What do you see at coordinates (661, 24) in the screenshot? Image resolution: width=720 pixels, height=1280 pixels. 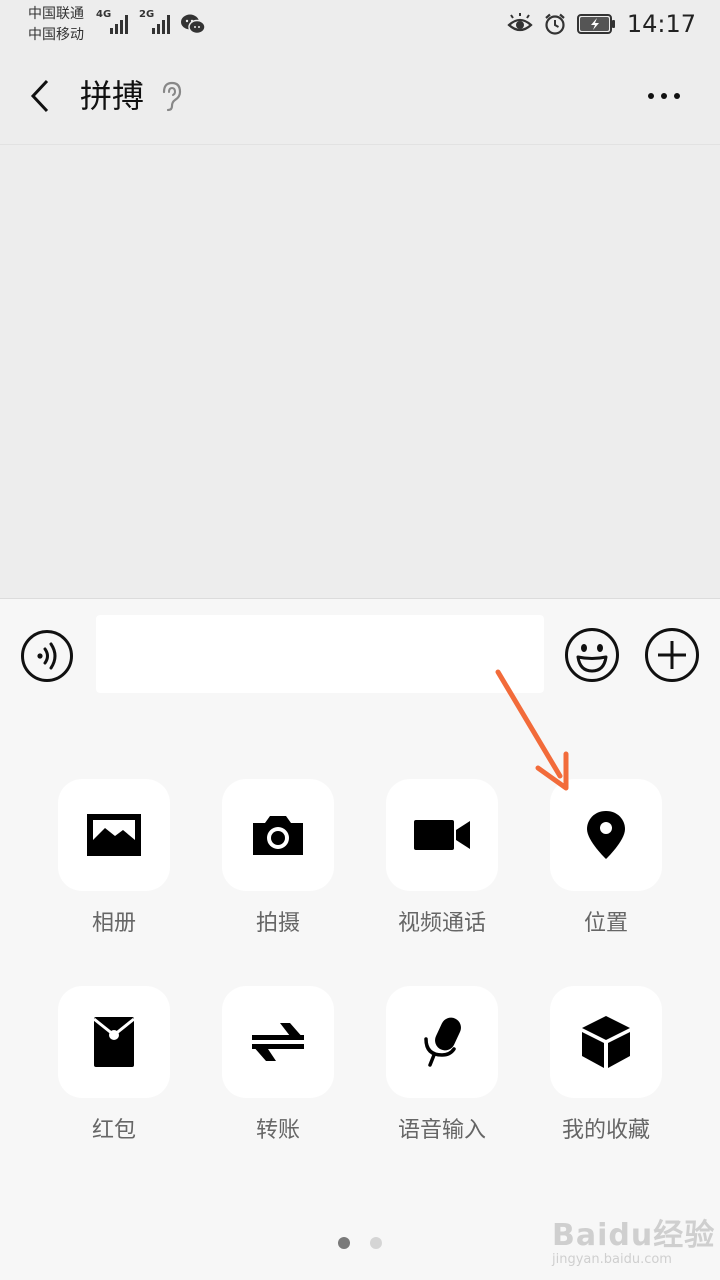 I see `clock-time: 14:17` at bounding box center [661, 24].